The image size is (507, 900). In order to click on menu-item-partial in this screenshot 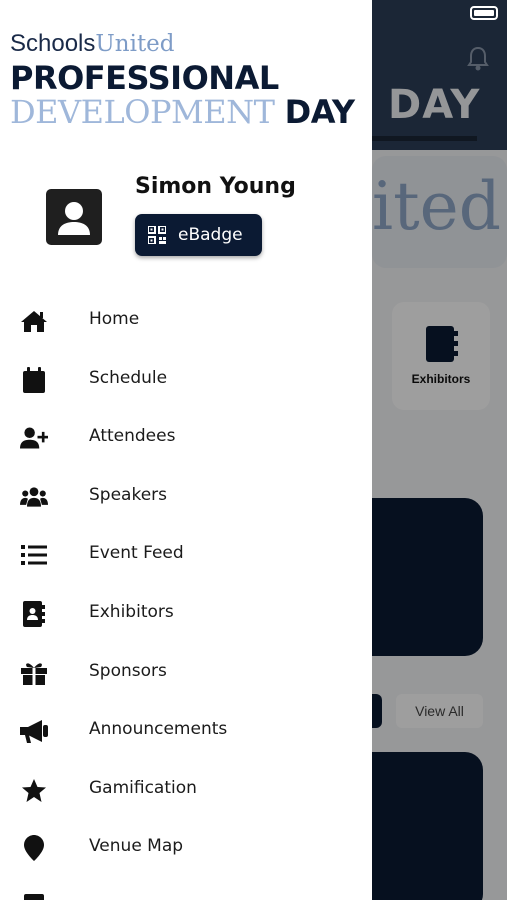, I will do `click(186, 889)`.